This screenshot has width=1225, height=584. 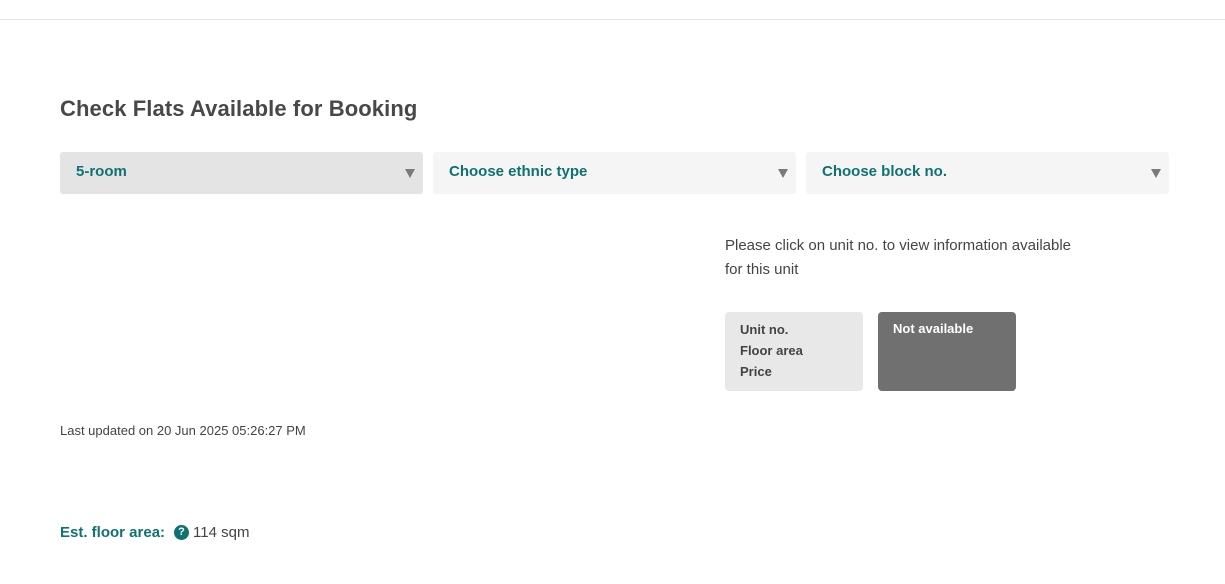 What do you see at coordinates (885, 171) in the screenshot?
I see `block-no-select-label: Choose block no.` at bounding box center [885, 171].